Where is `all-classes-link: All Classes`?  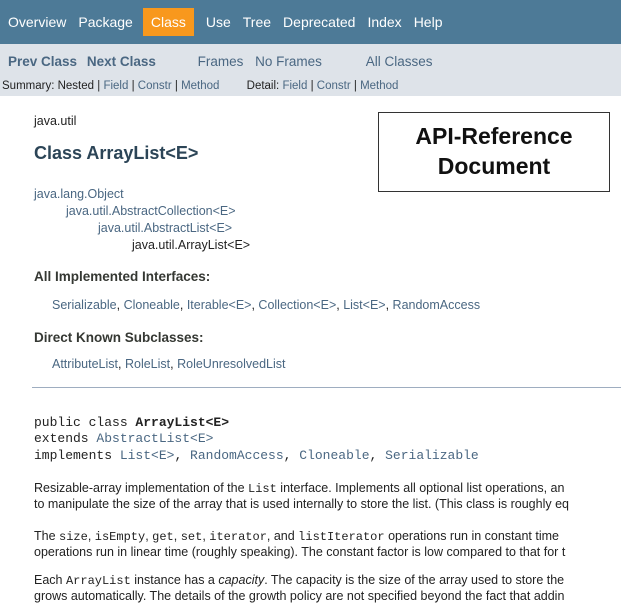
all-classes-link: All Classes is located at coordinates (399, 61).